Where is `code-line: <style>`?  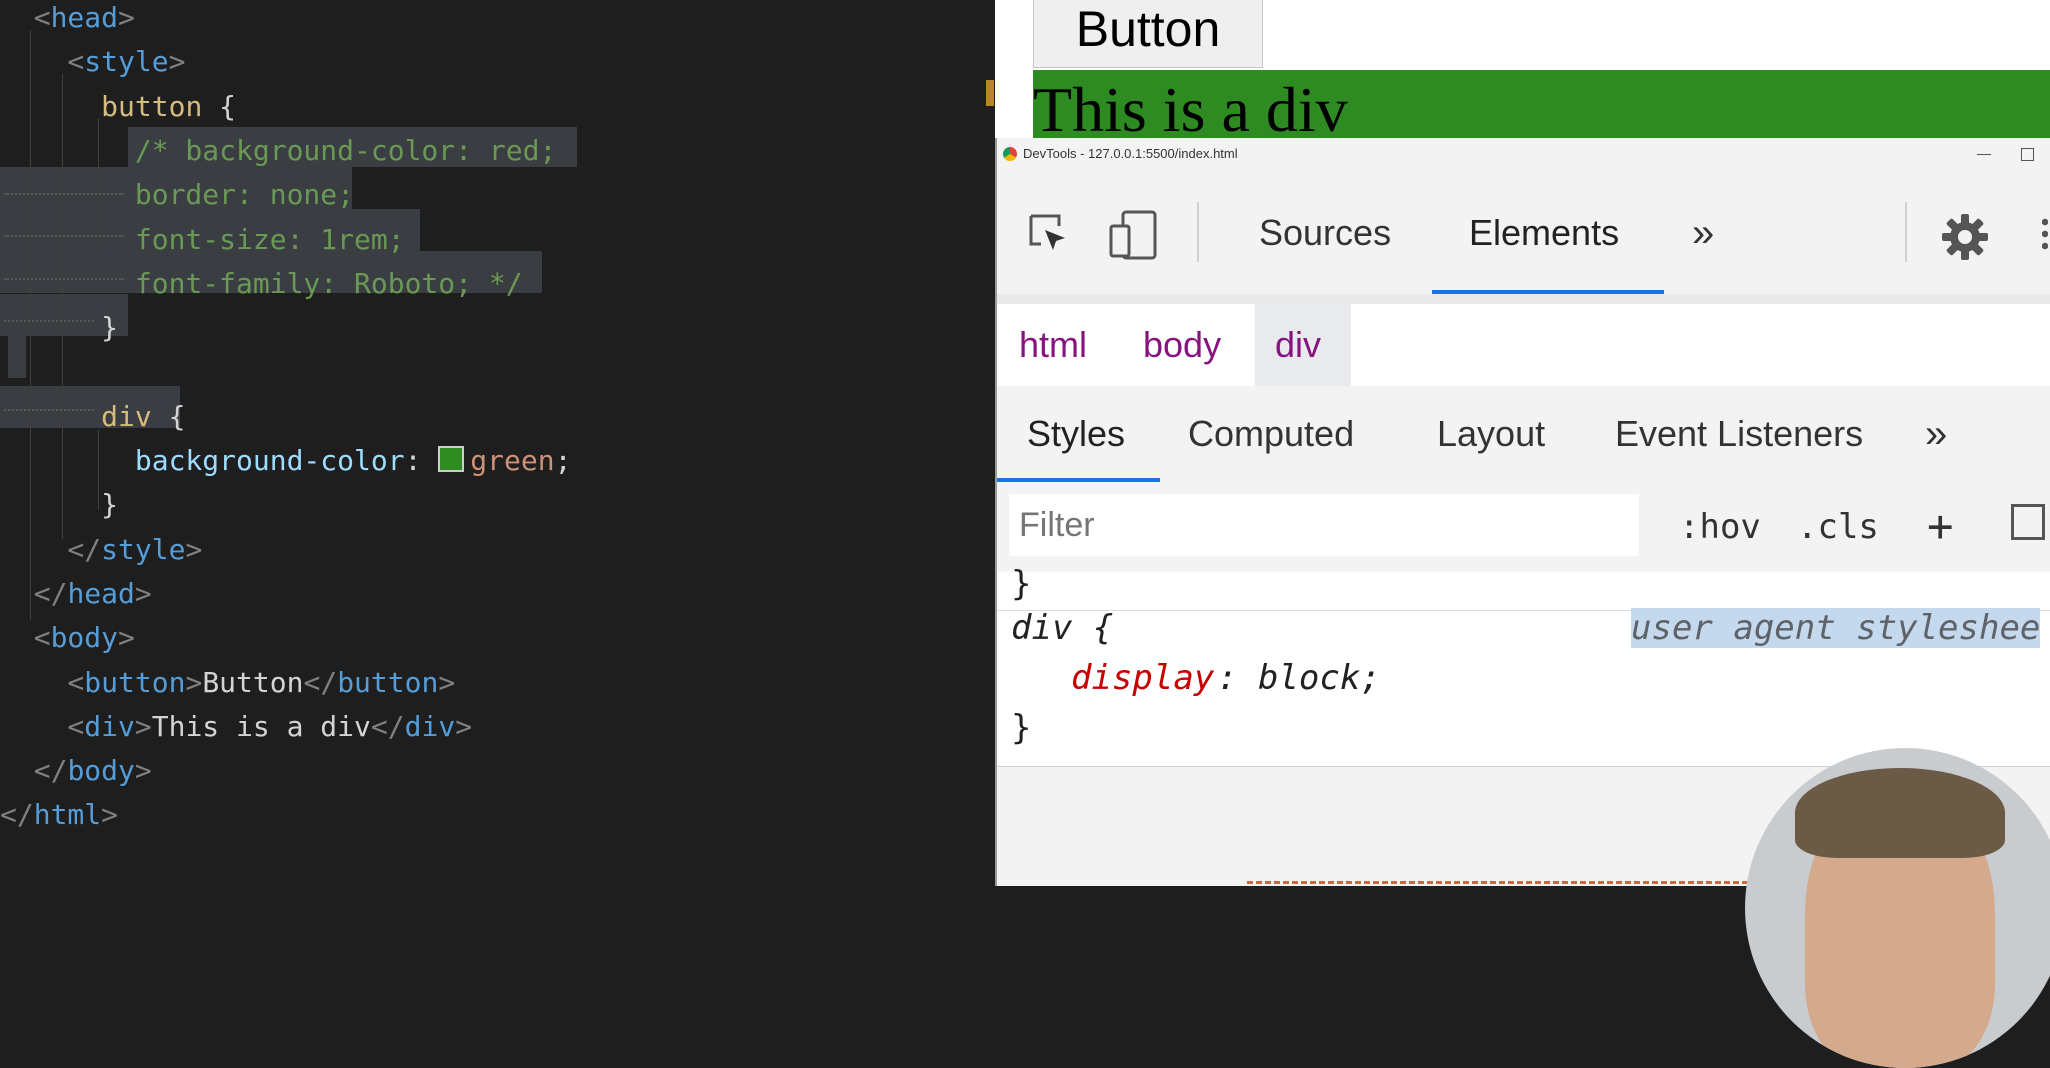
code-line: <style> is located at coordinates (92, 62).